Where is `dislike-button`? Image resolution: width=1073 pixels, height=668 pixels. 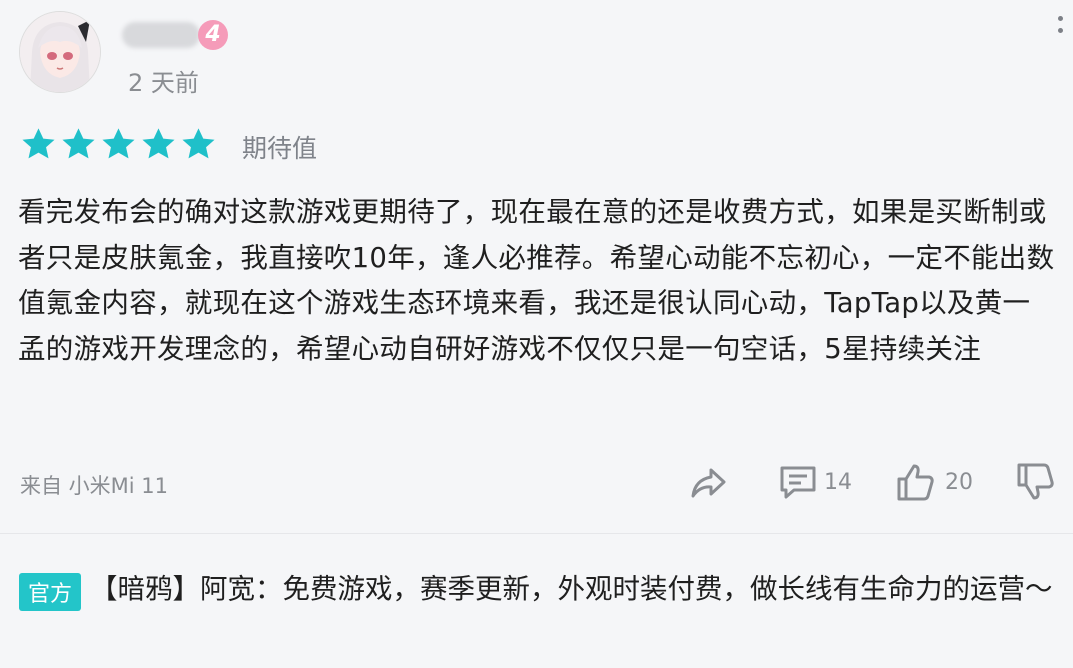 dislike-button is located at coordinates (1035, 482).